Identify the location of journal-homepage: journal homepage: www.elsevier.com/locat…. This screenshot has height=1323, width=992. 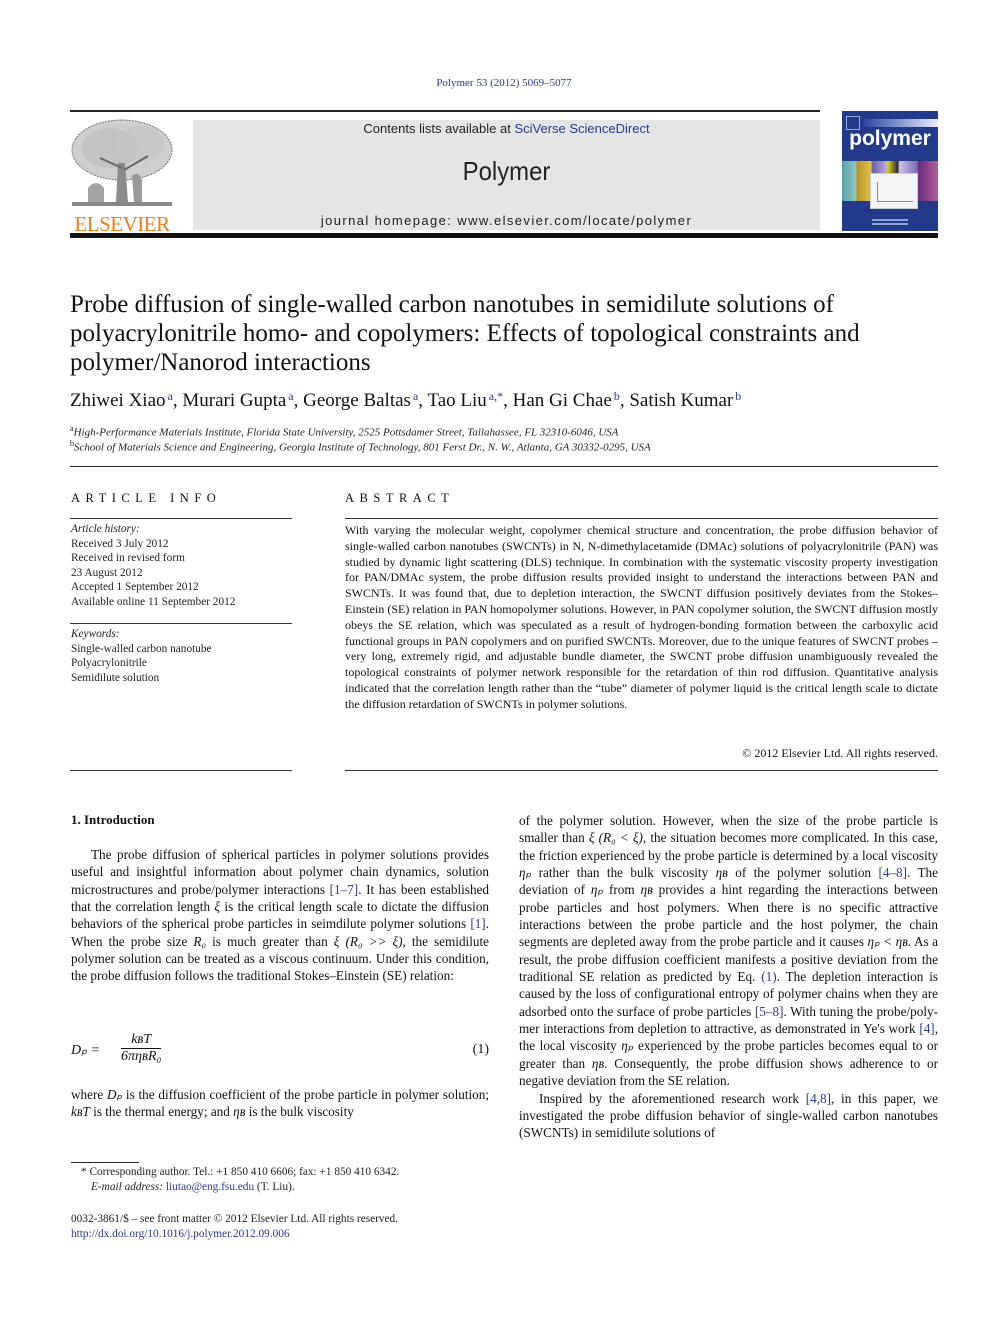
(506, 220).